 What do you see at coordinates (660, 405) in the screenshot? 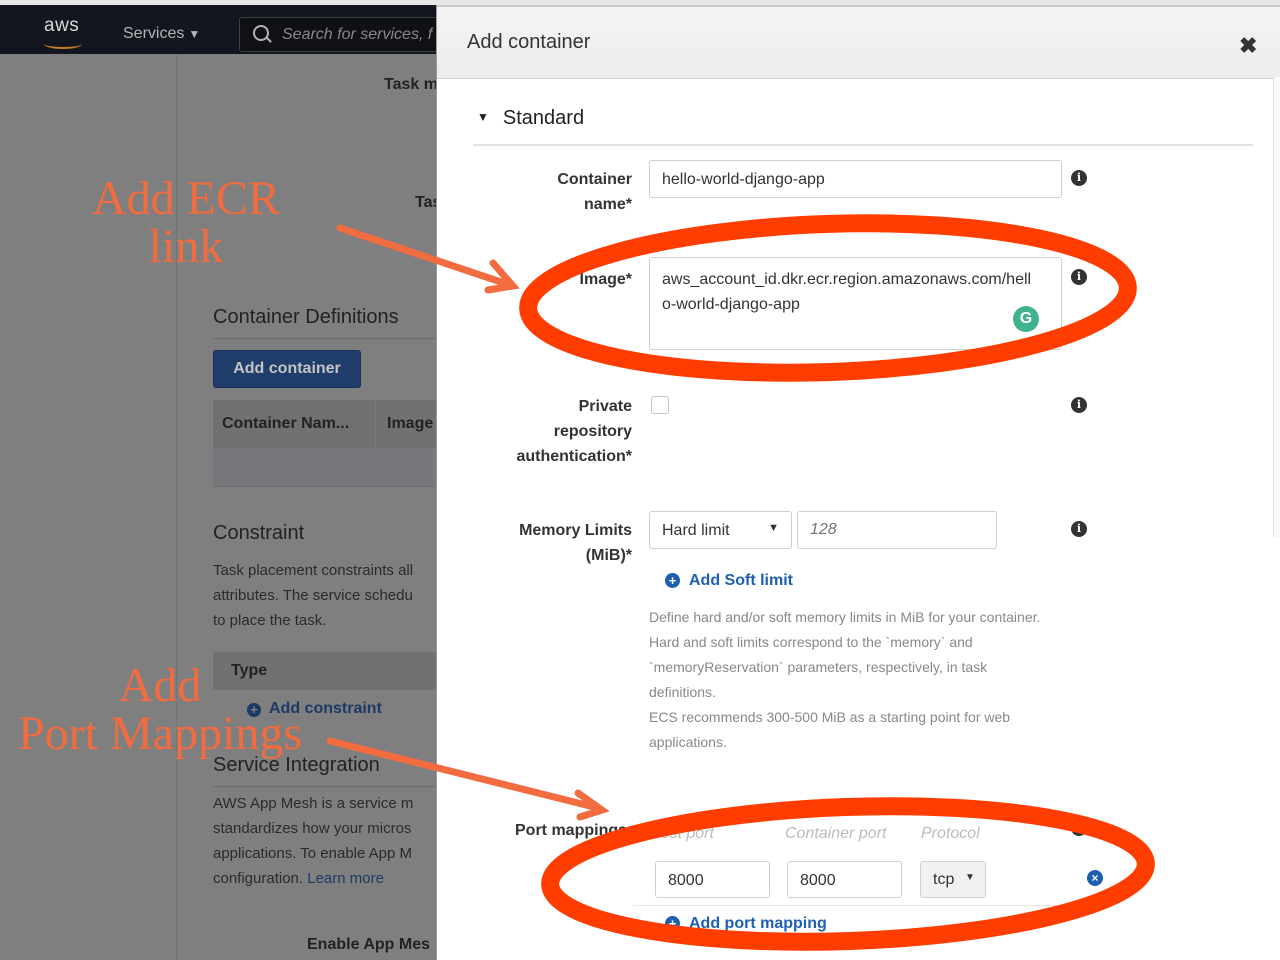
I see `private-repo-auth-checkbox` at bounding box center [660, 405].